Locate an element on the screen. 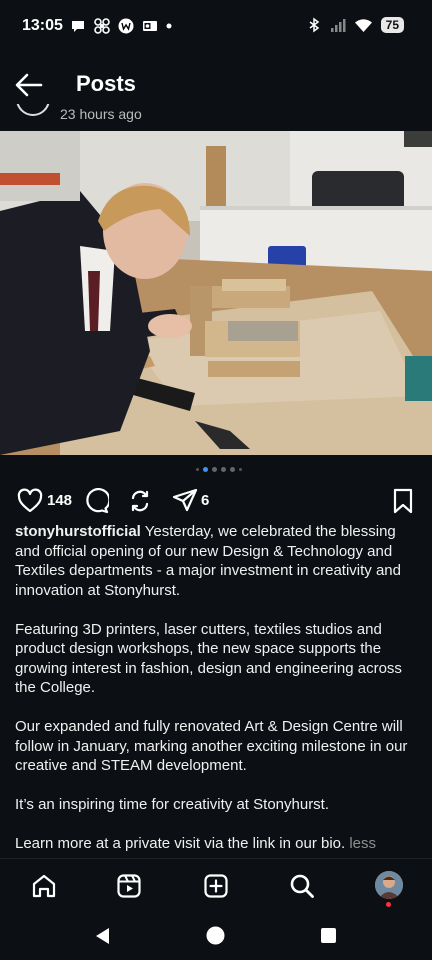 The width and height of the screenshot is (432, 960). less-link: less is located at coordinates (362, 843).